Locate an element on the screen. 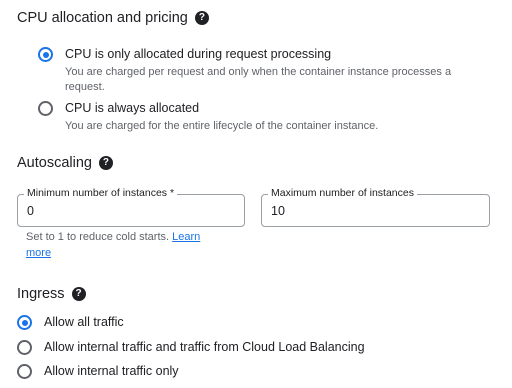  ingress-option-internal: Allow internal traffic only is located at coordinates (98, 371).